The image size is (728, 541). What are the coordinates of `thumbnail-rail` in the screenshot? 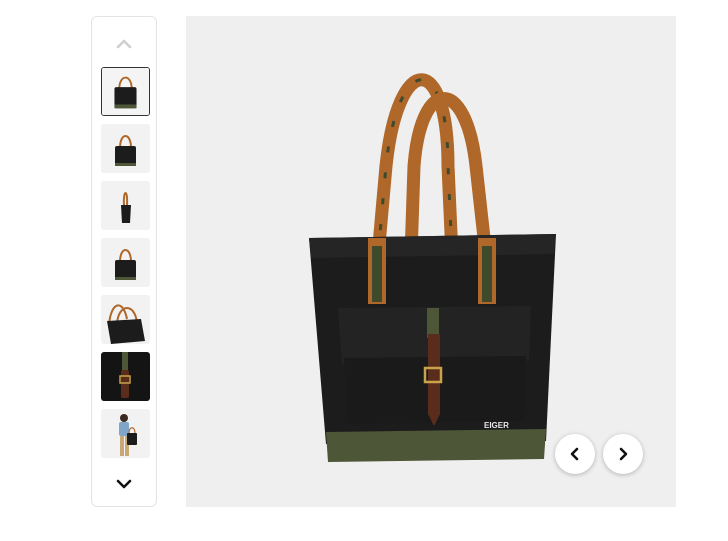 It's located at (124, 261).